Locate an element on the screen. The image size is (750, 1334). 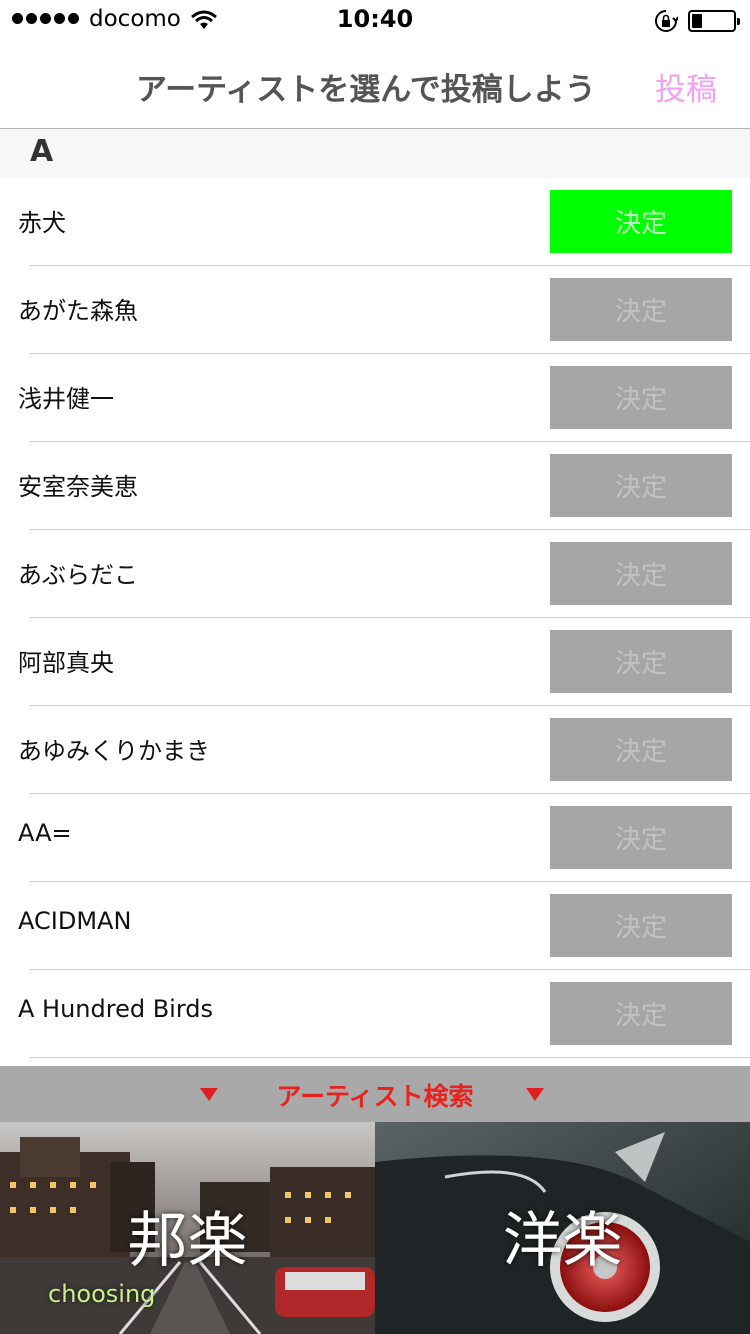
artist-name: あぶらだこ is located at coordinates (78, 575).